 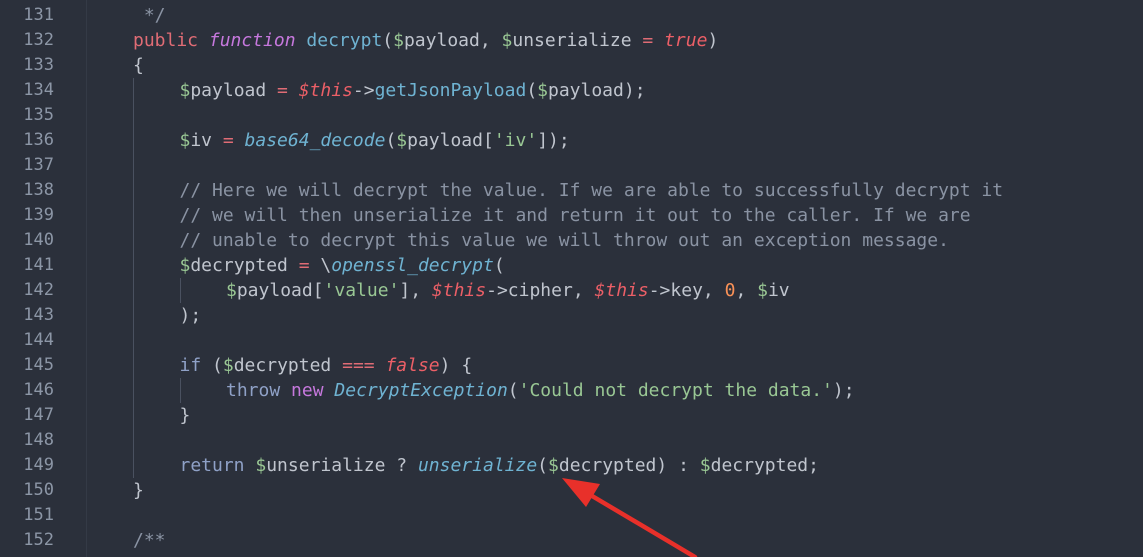 I want to click on code-text: {, so click(x=138, y=65).